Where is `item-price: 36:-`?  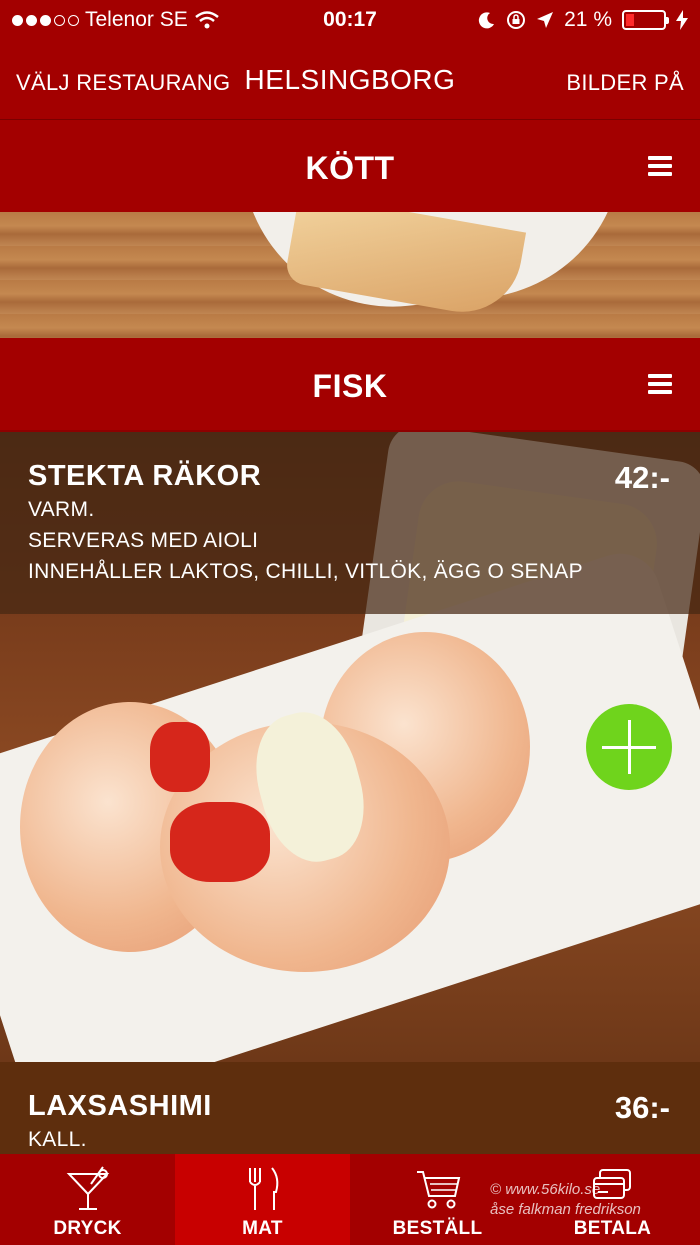
item-price: 36:- is located at coordinates (642, 1107).